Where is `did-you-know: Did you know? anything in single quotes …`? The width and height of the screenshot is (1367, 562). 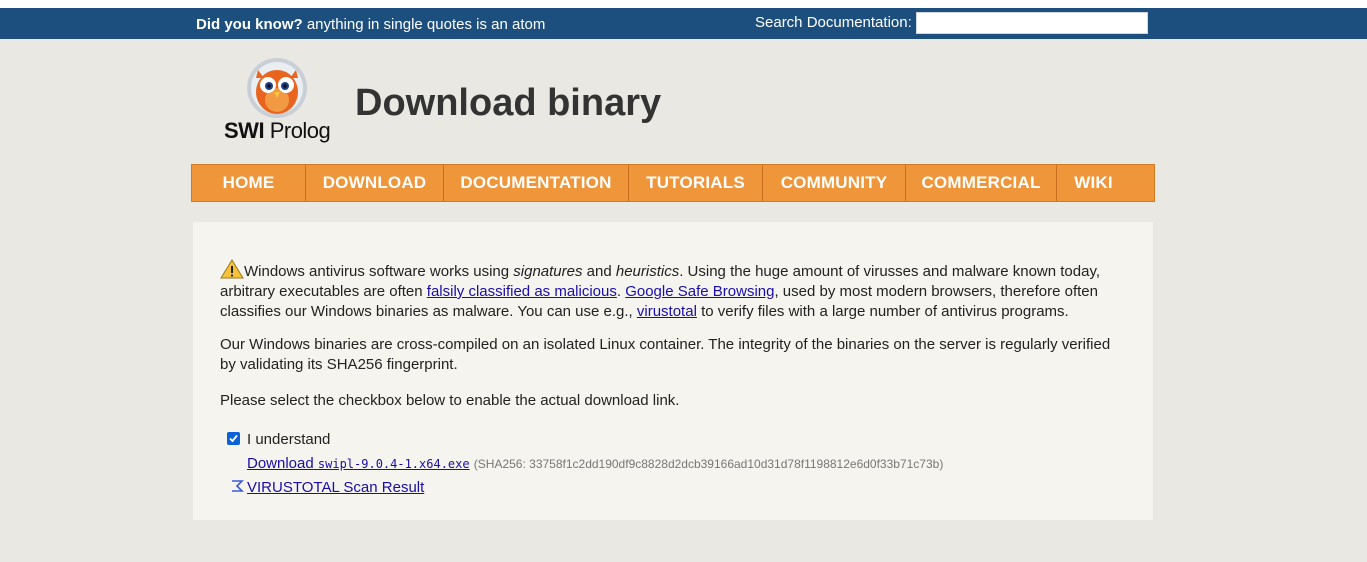 did-you-know: Did you know? anything in single quotes … is located at coordinates (370, 24).